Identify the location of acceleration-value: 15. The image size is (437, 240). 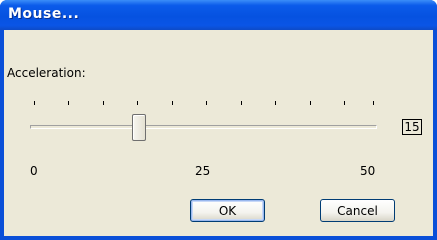
(412, 127).